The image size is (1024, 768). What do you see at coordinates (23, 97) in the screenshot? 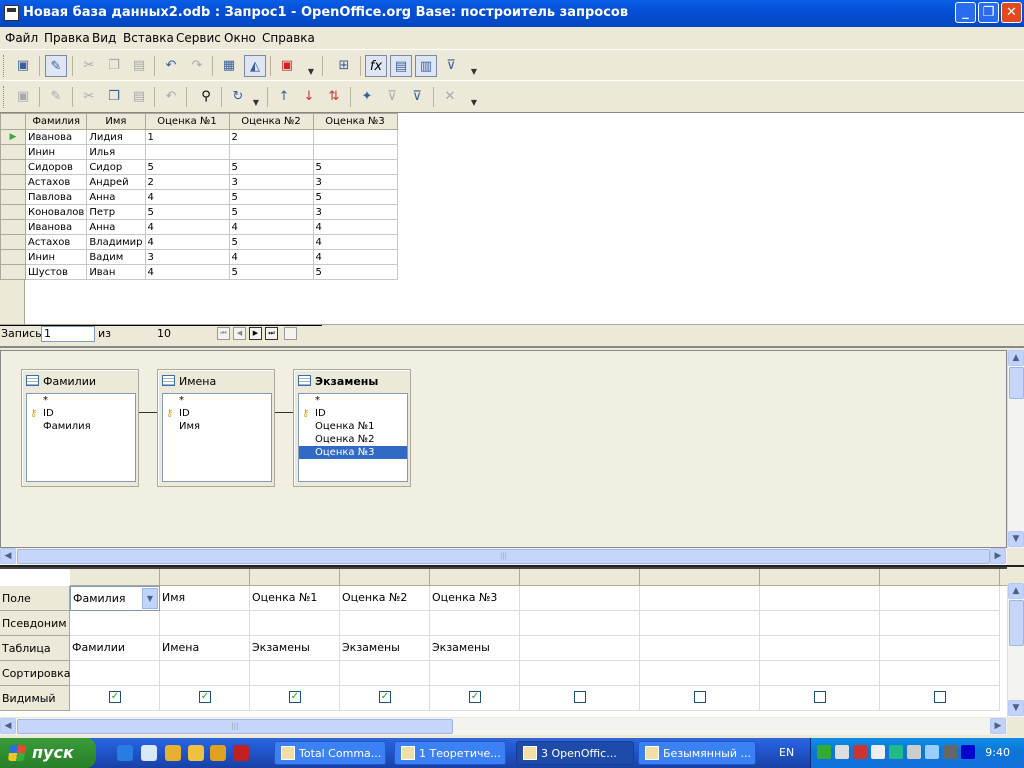
I see `save-record-icon: ▣` at bounding box center [23, 97].